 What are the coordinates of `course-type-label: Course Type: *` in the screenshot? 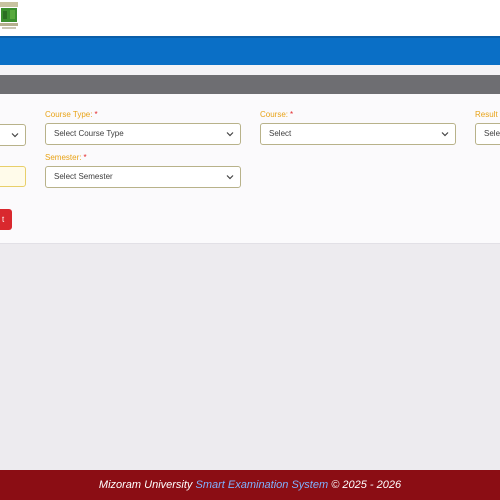 It's located at (71, 114).